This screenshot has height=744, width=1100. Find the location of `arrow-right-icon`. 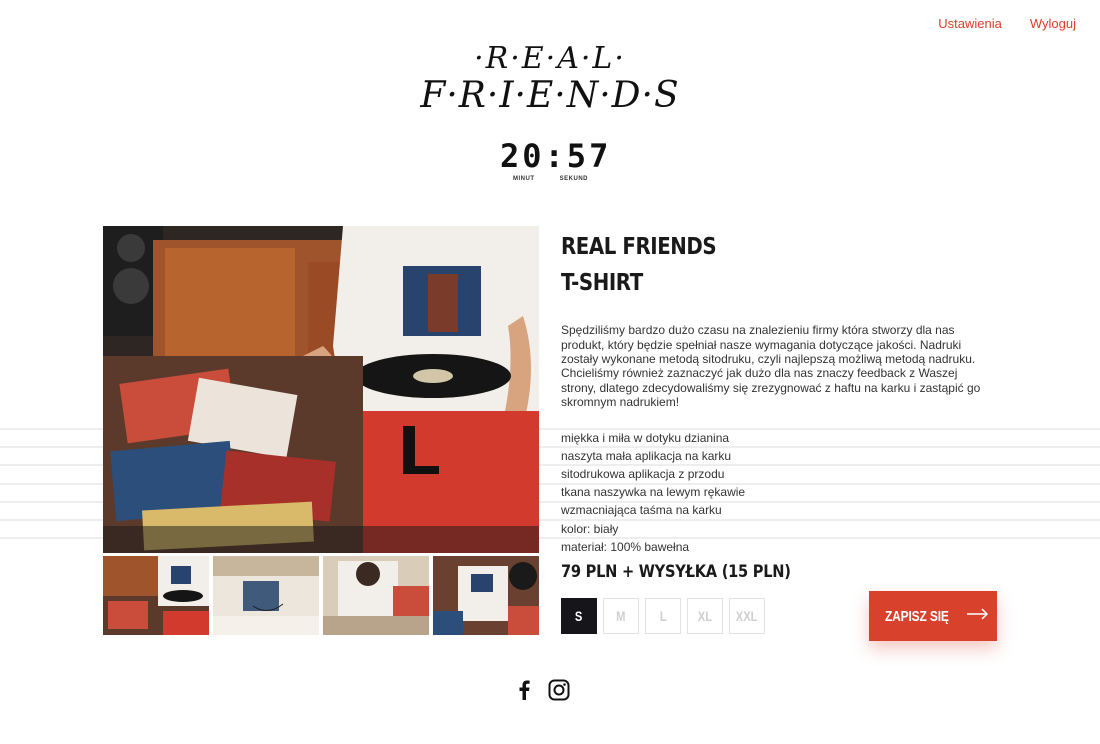

arrow-right-icon is located at coordinates (977, 616).